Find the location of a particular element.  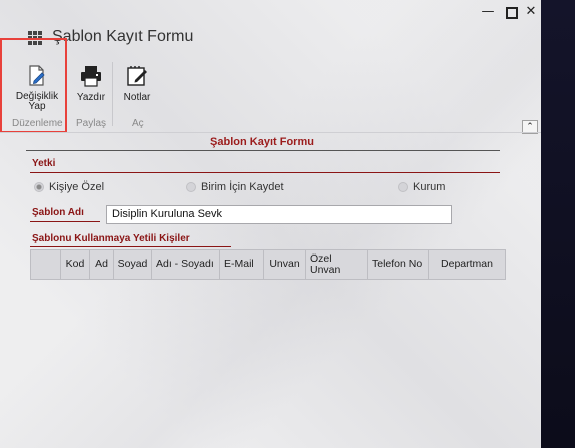

radio-kurum: Kurum is located at coordinates (421, 187).